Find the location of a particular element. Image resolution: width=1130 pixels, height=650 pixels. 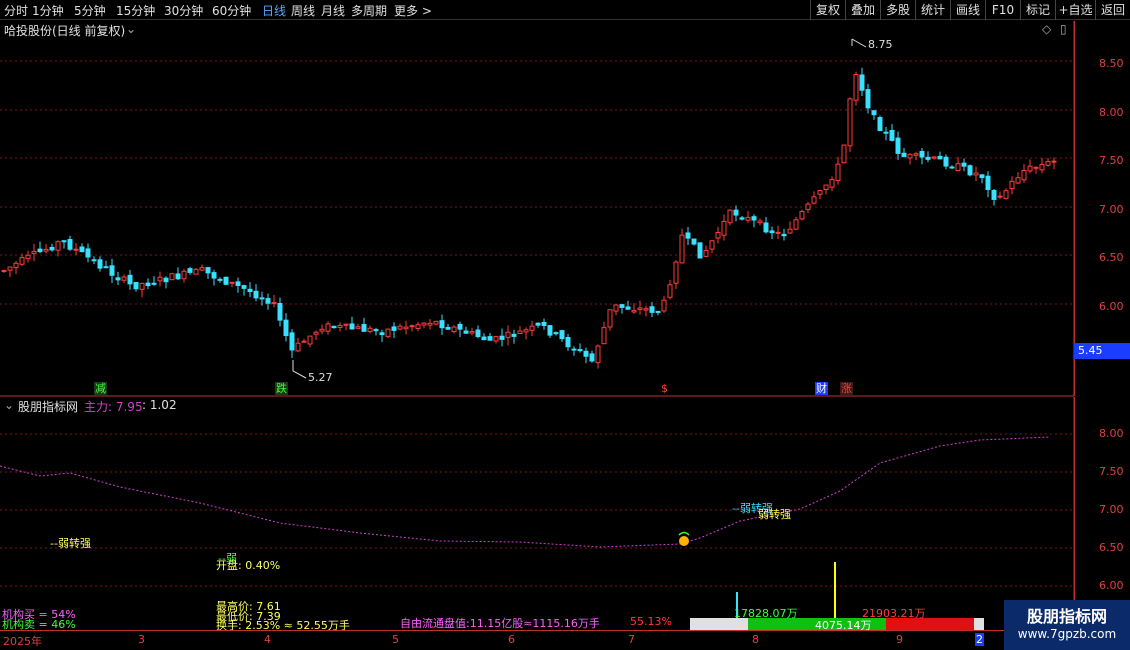

current-price-badge: 5.45 is located at coordinates (1102, 351).